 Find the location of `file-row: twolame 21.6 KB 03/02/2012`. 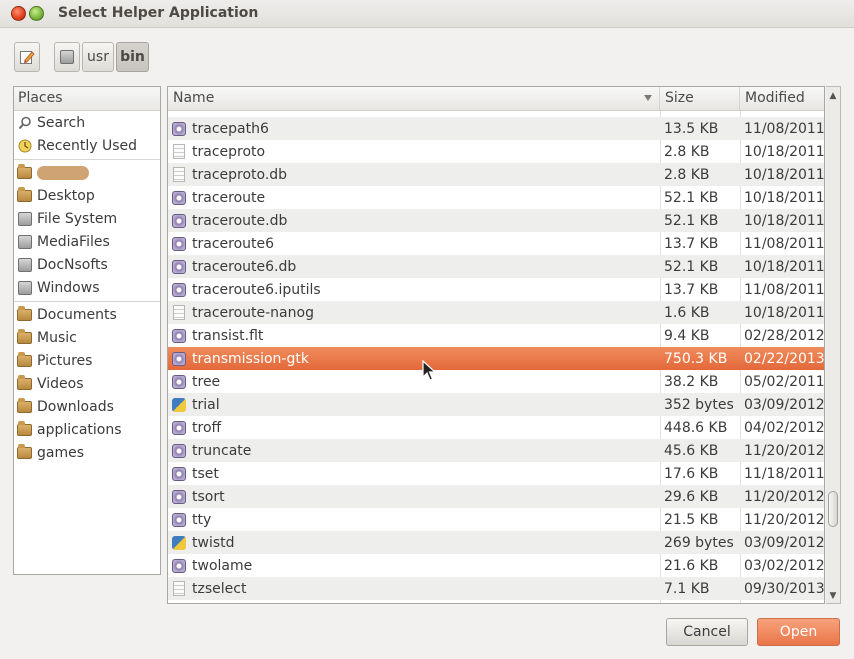

file-row: twolame 21.6 KB 03/02/2012 is located at coordinates (496, 565).